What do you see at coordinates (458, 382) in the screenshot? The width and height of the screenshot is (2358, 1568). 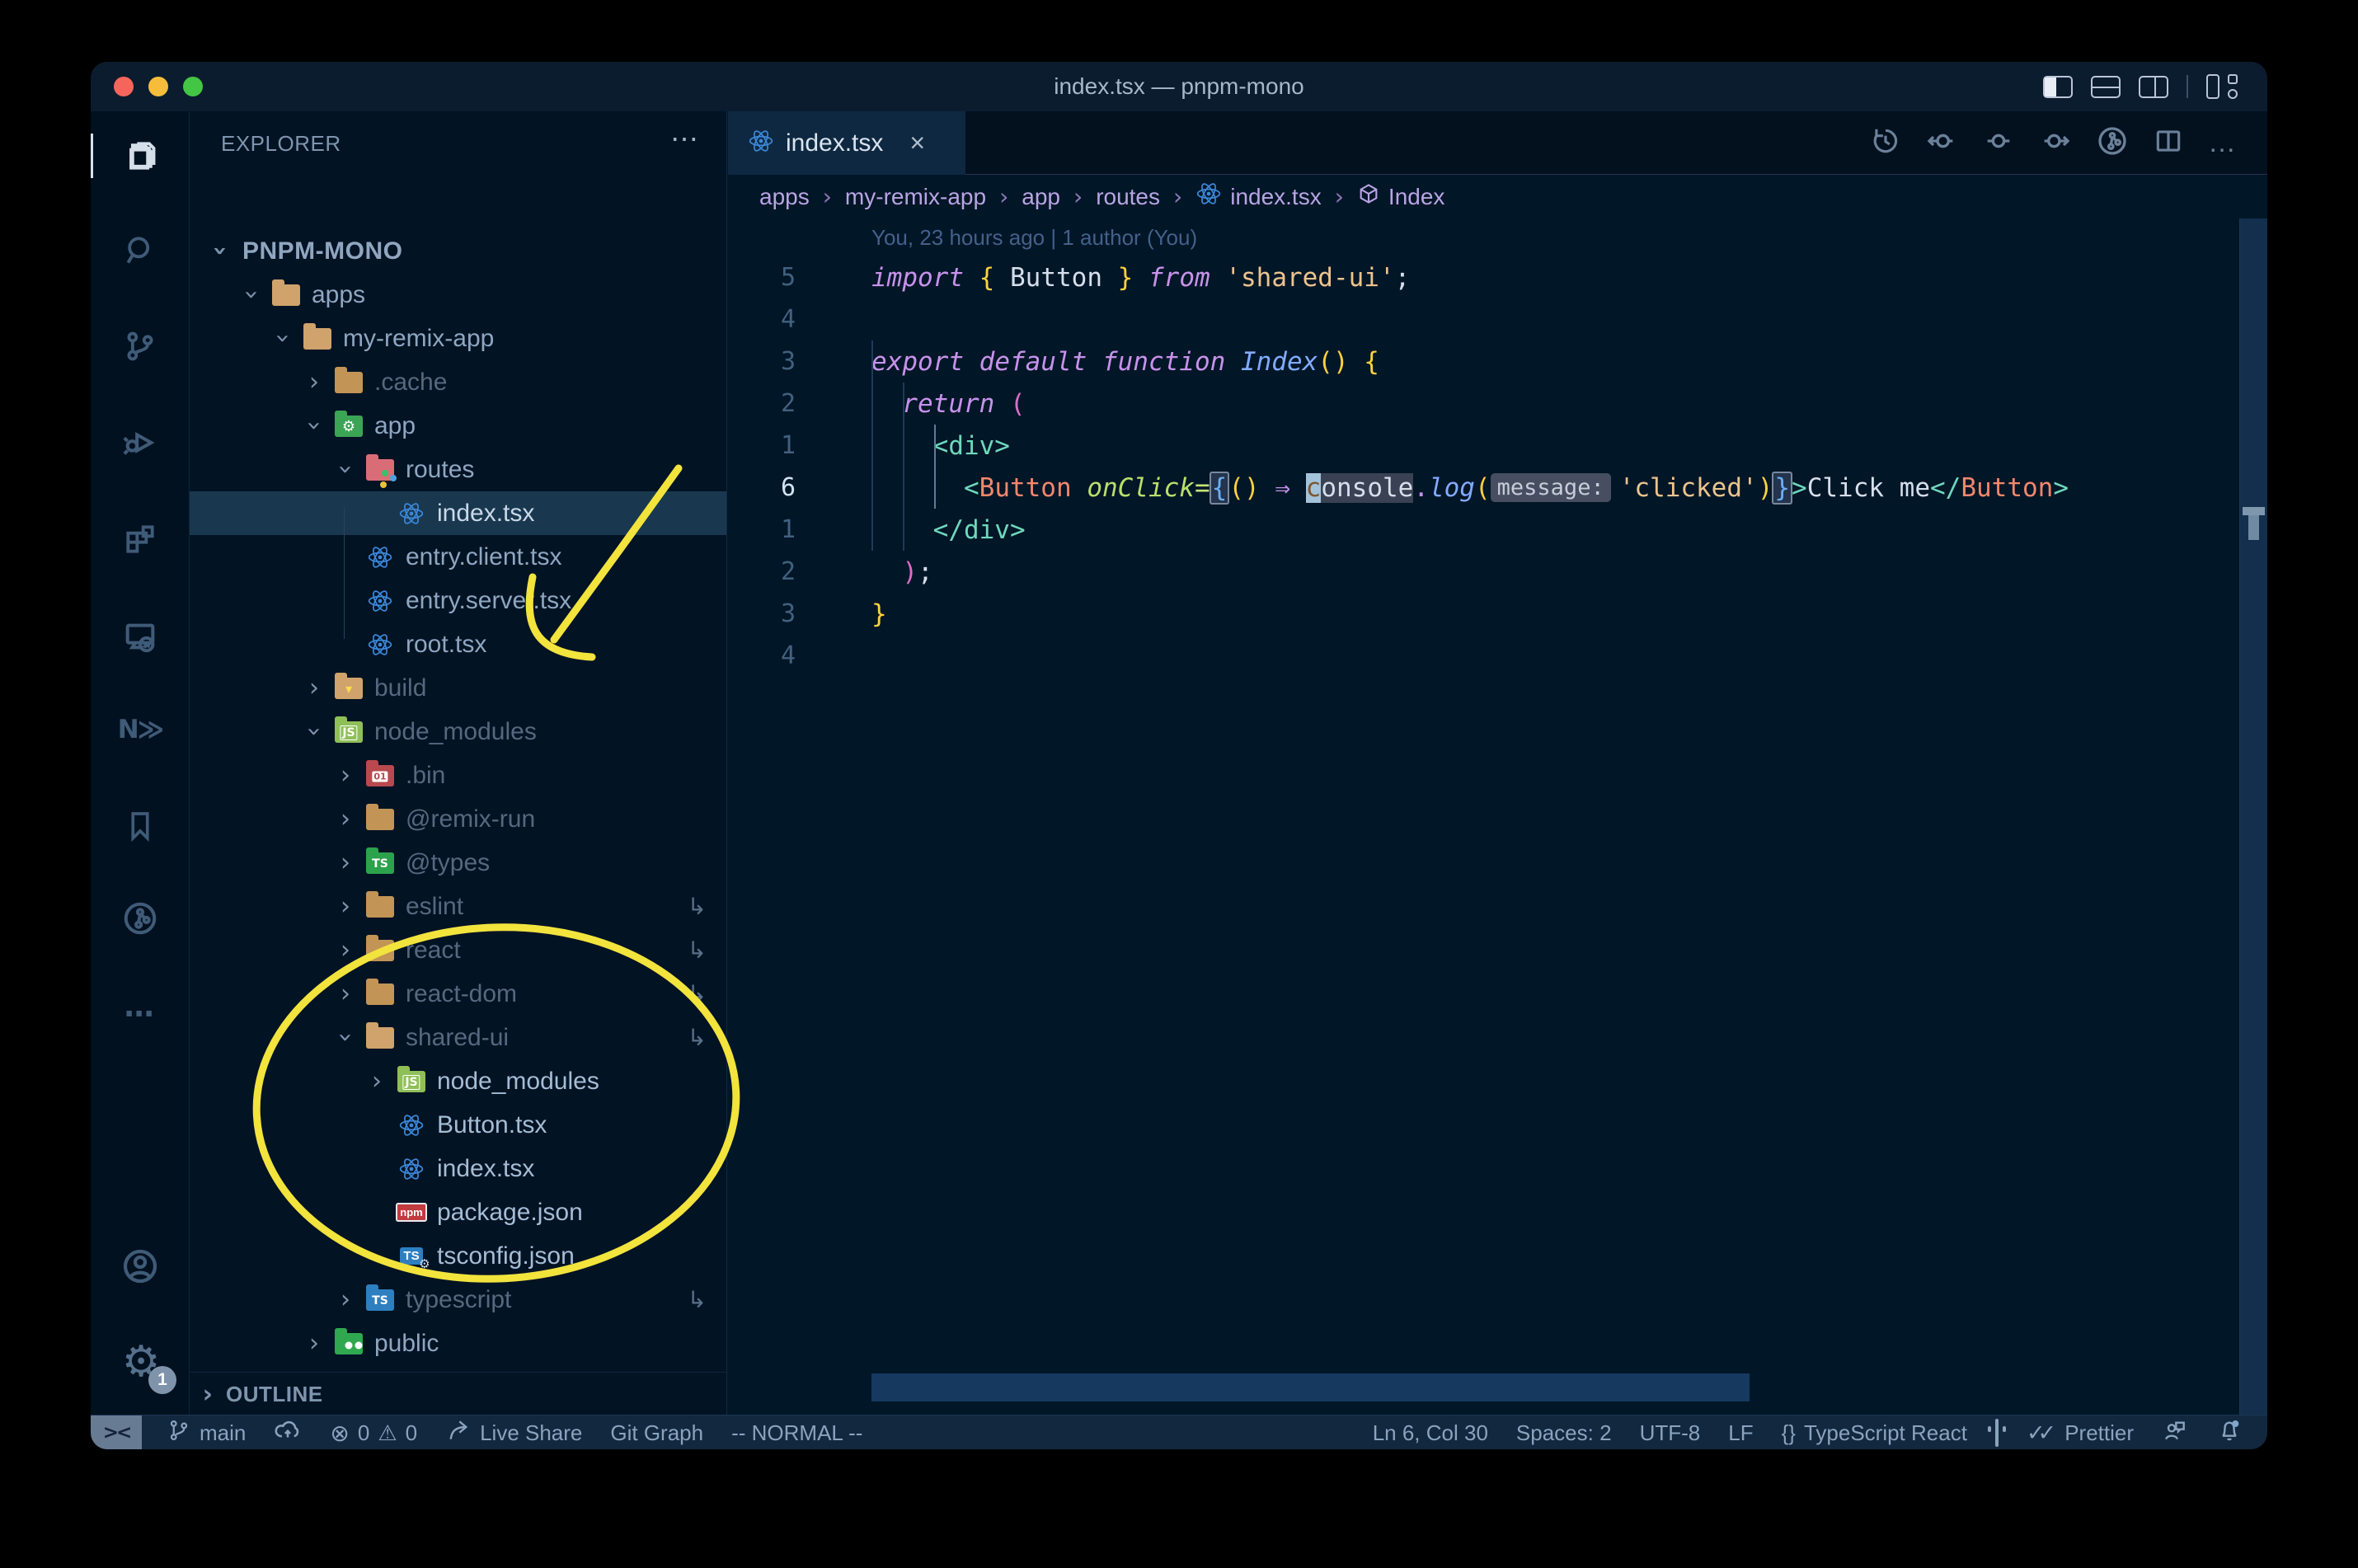 I see `tree-item--cache: › .cache` at bounding box center [458, 382].